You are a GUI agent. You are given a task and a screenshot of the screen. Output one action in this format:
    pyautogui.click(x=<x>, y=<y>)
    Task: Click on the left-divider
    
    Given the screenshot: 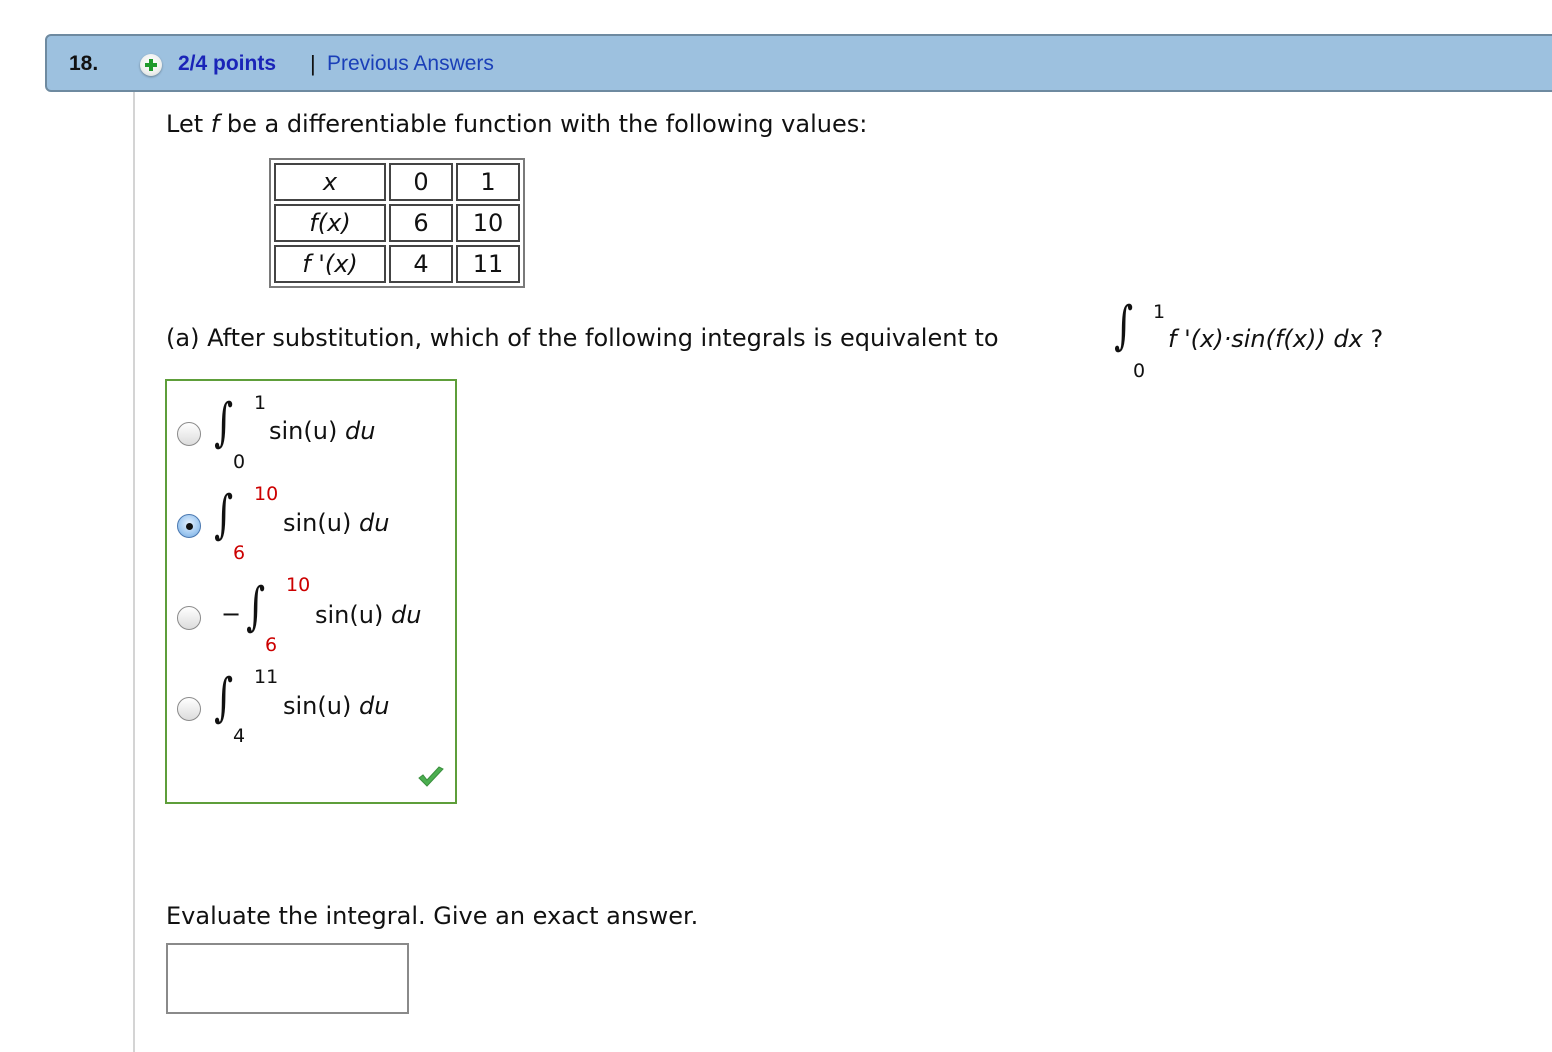 What is the action you would take?
    pyautogui.click(x=134, y=572)
    